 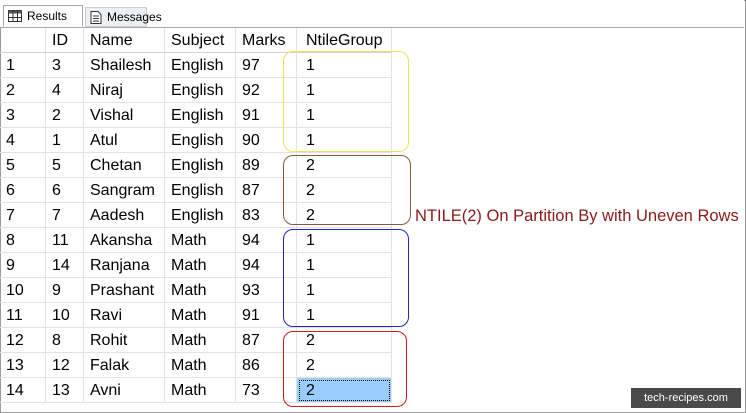 I want to click on tab-messages: Messages, so click(x=123, y=17).